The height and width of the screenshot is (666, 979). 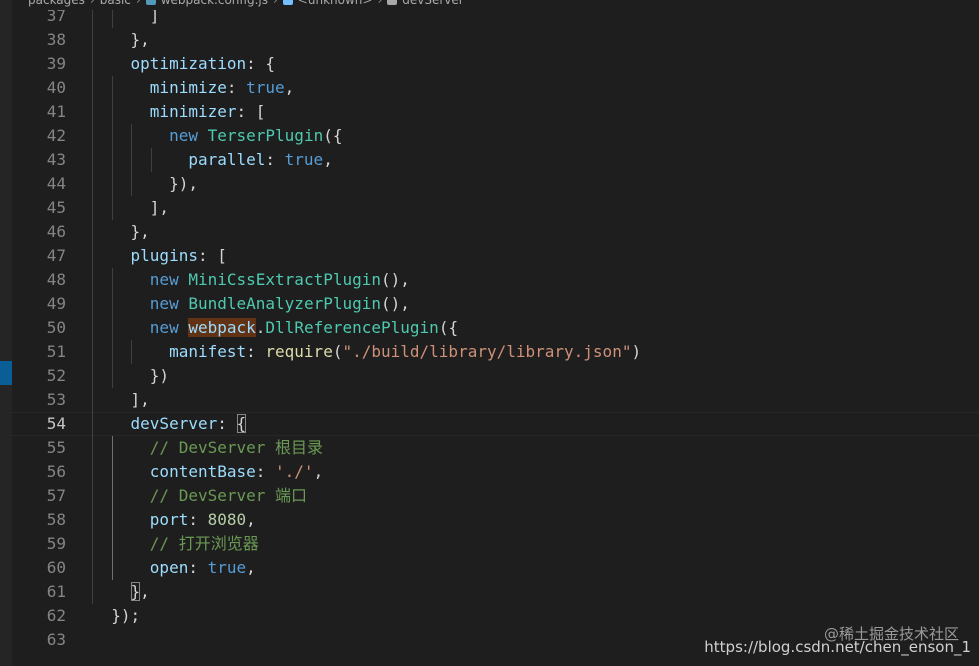 I want to click on code-line: 49 new BundleAnalyzerPlugin(),, so click(x=495, y=304).